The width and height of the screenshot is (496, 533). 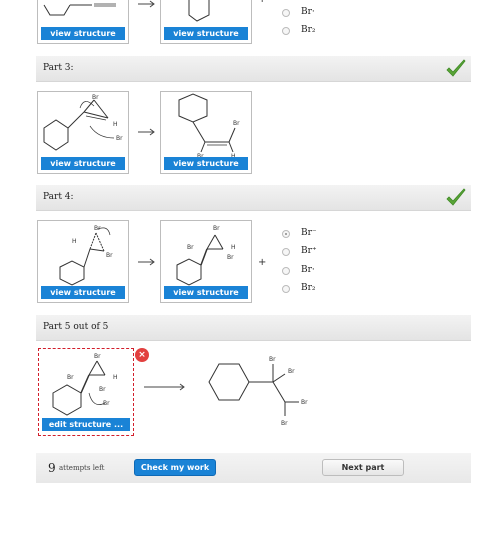 I want to click on part4-option-4: Br₂, so click(x=312, y=290).